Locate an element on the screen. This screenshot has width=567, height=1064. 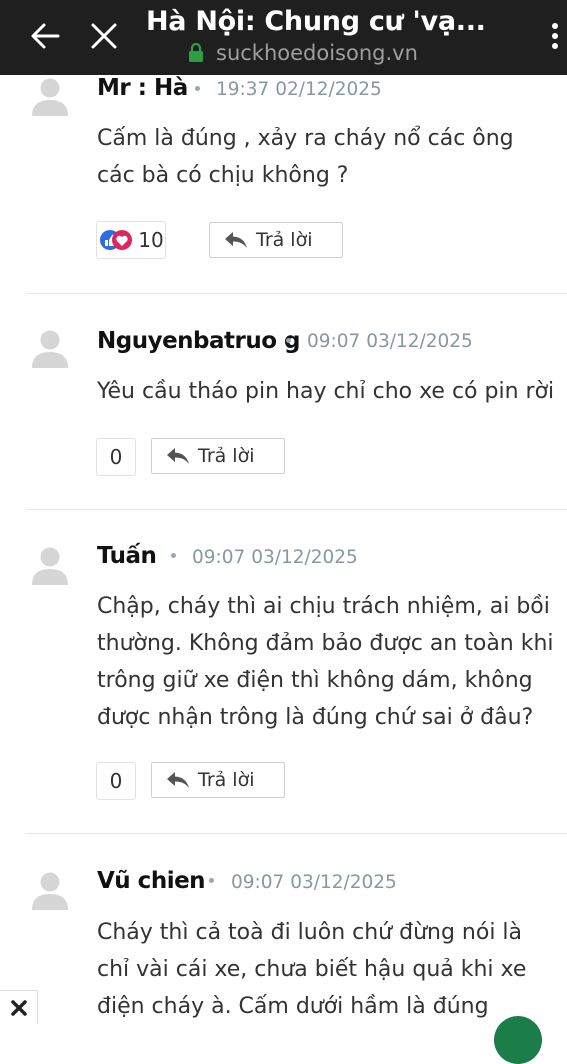
reaction-count: 10 is located at coordinates (131, 240).